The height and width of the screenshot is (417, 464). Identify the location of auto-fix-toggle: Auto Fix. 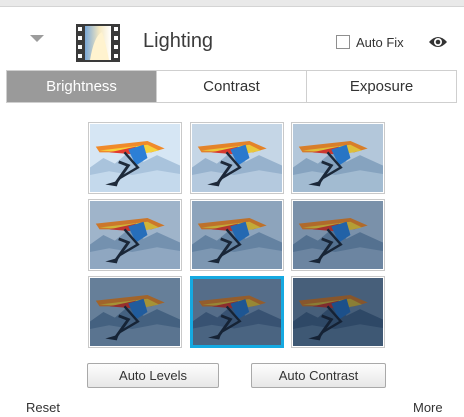
(370, 42).